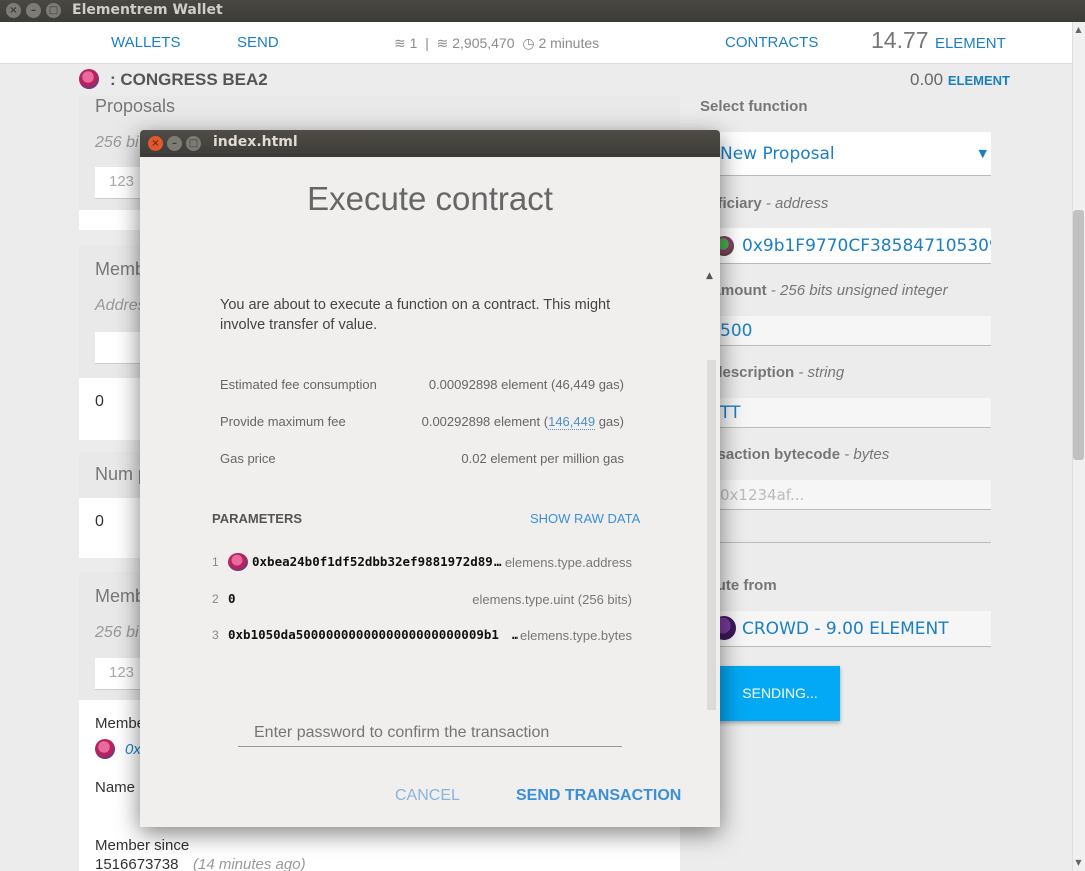 The height and width of the screenshot is (871, 1085). What do you see at coordinates (526, 384) in the screenshot?
I see `fee-estimate-value: 0.00092898 element (46,449 gas)` at bounding box center [526, 384].